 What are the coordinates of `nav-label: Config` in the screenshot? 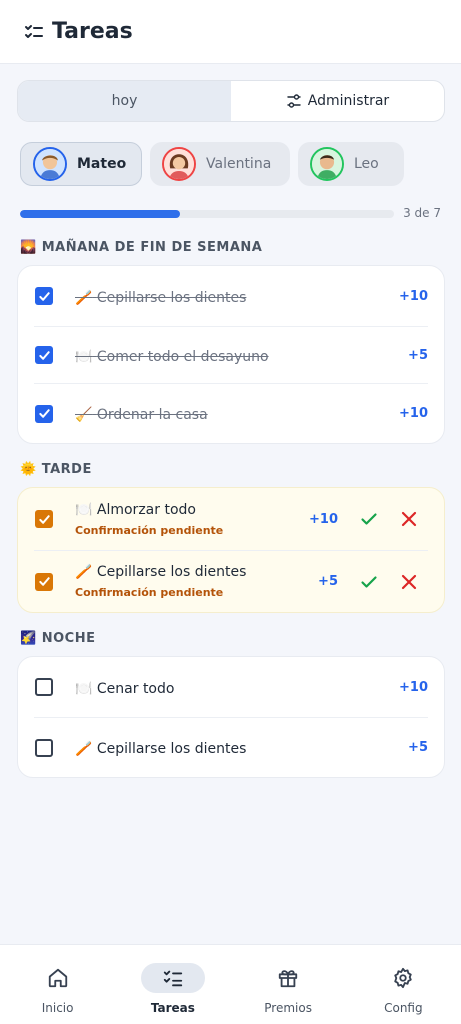 It's located at (403, 1008).